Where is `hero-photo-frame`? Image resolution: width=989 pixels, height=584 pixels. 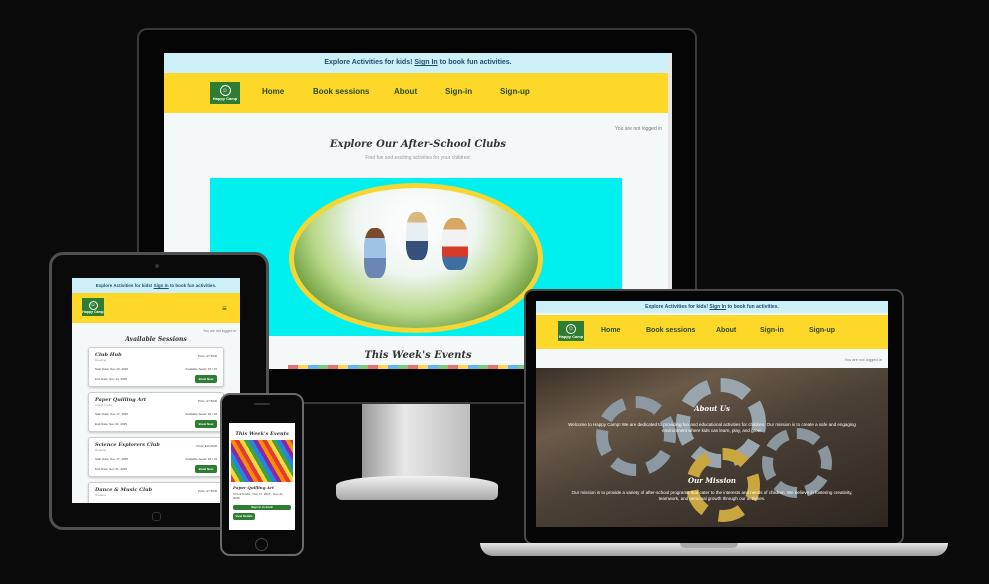
hero-photo-frame is located at coordinates (416, 258).